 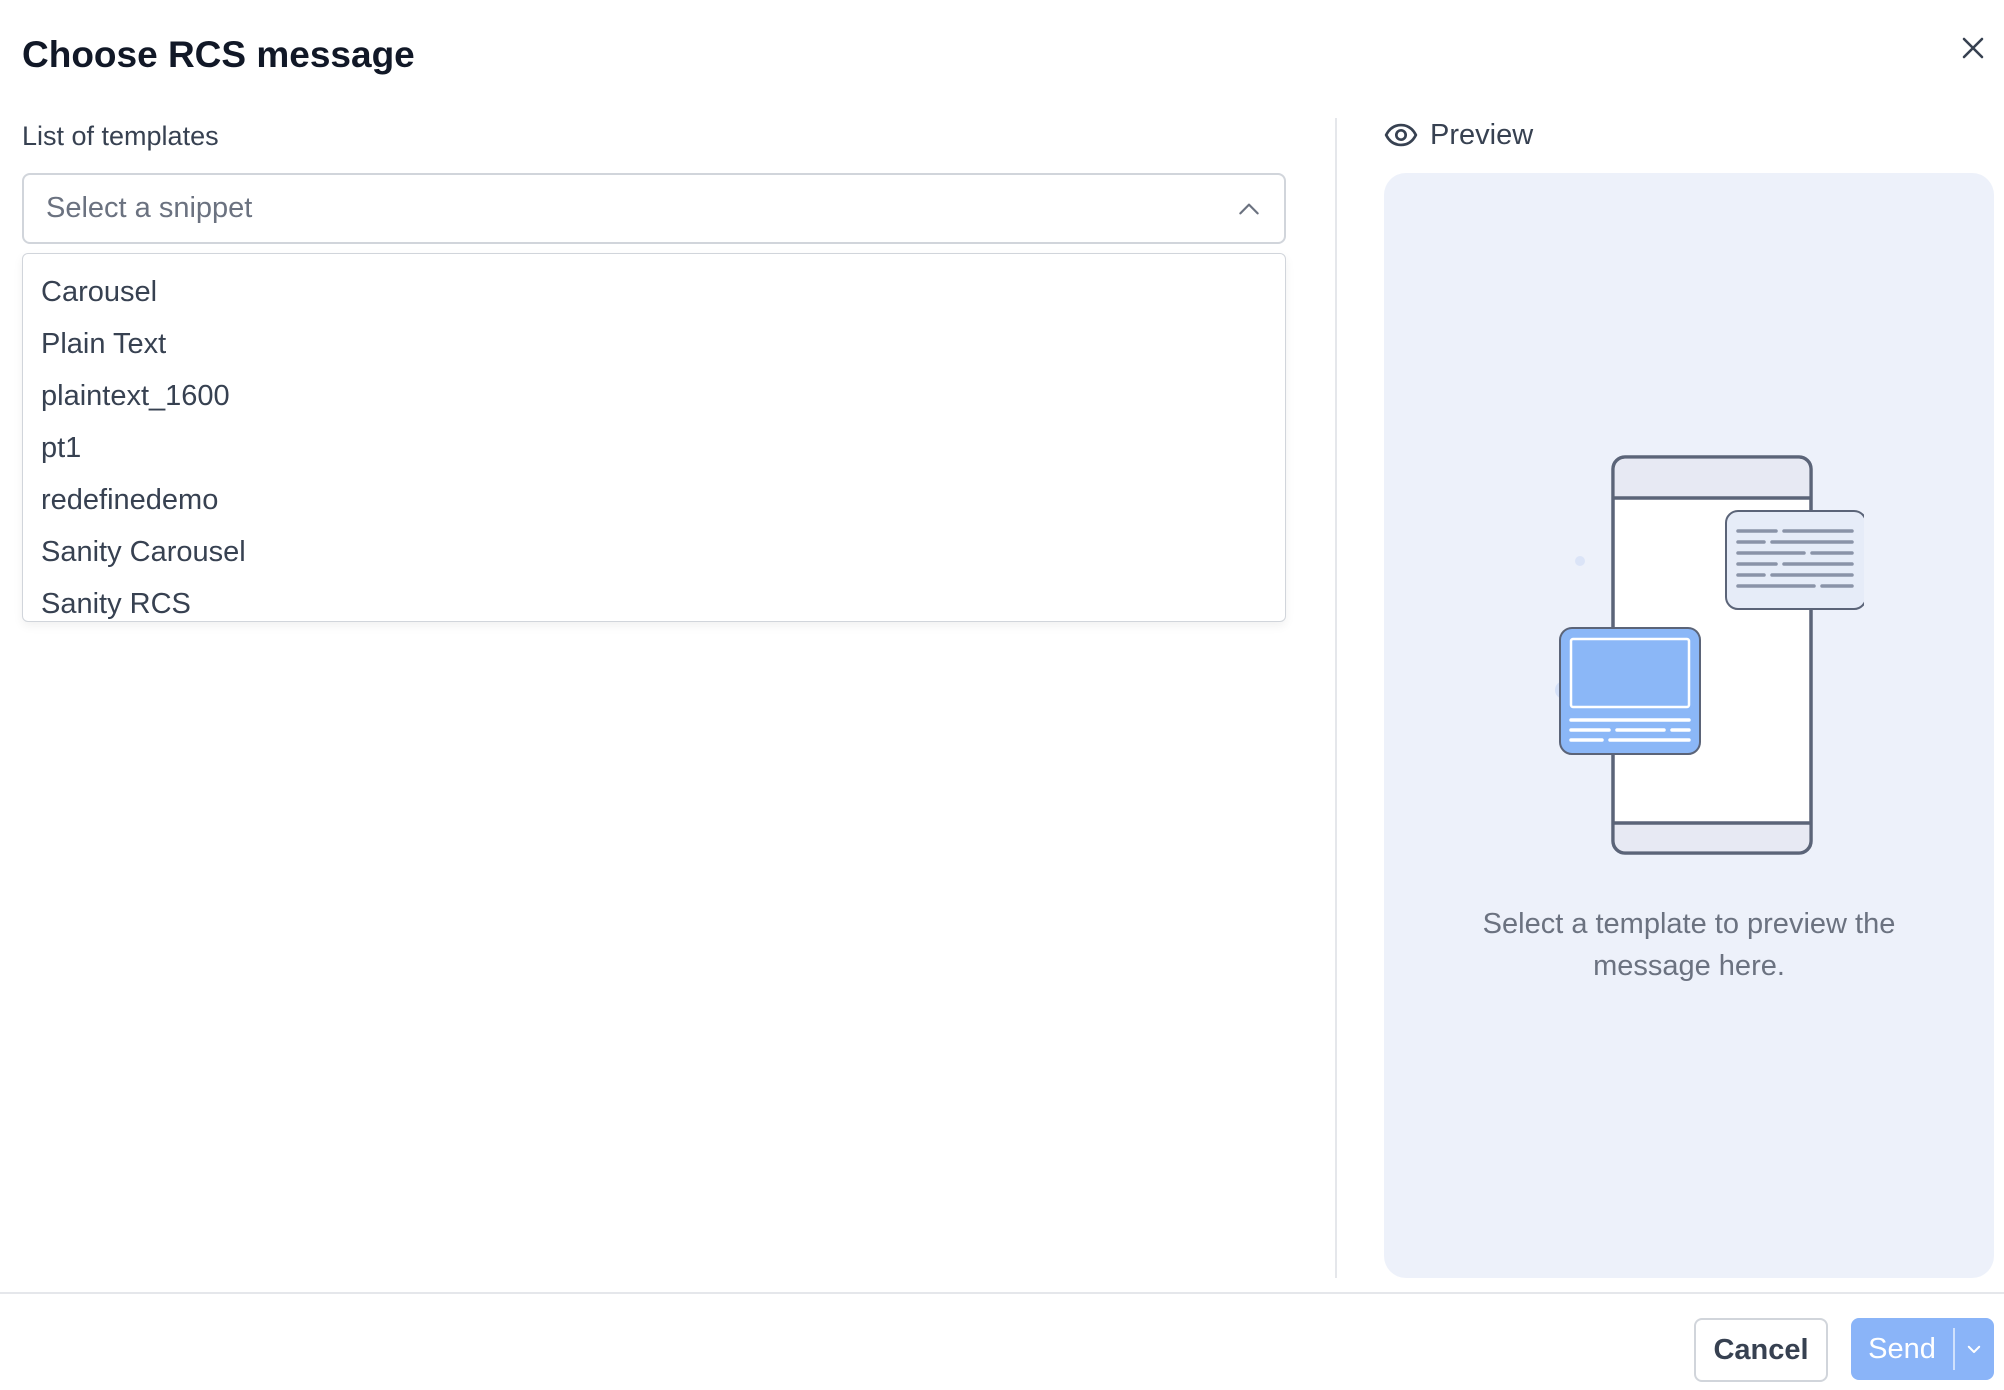 What do you see at coordinates (1689, 966) in the screenshot?
I see `preview-empty-line-2: message here.` at bounding box center [1689, 966].